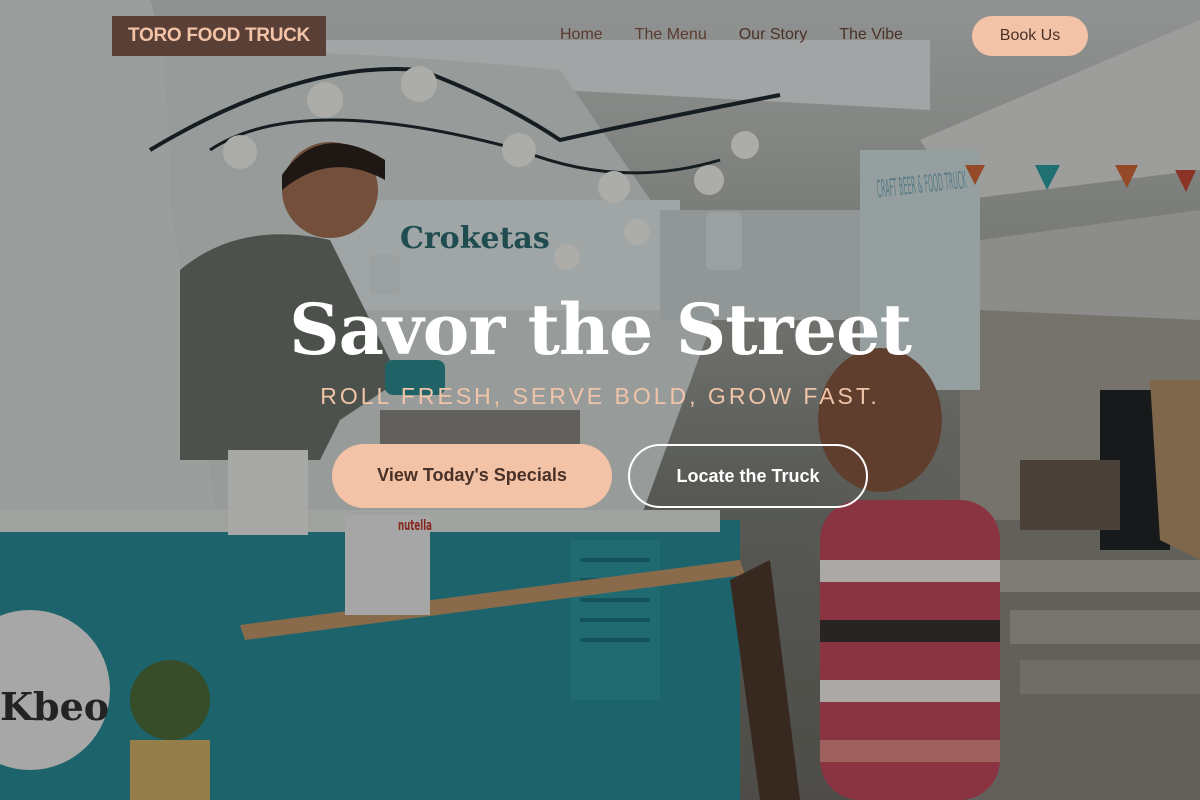  Describe the element at coordinates (600, 329) in the screenshot. I see `hero-title: Savor the Street` at that location.